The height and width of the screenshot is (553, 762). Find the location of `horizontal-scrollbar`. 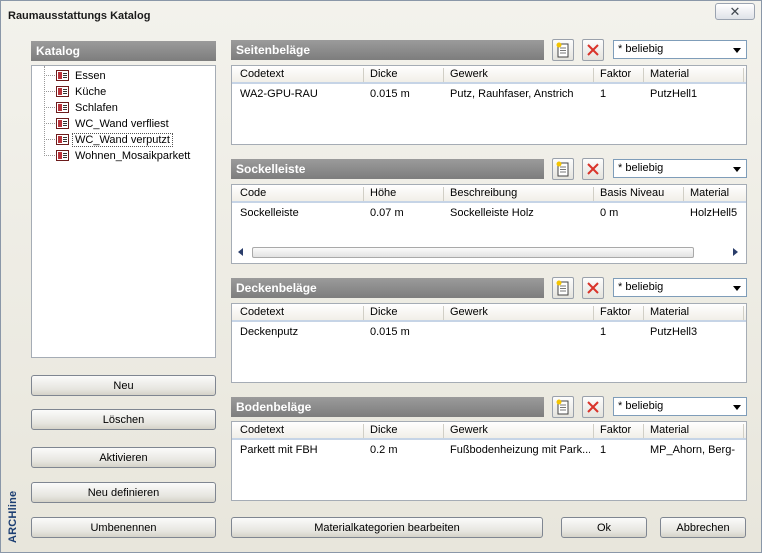

horizontal-scrollbar is located at coordinates (489, 251).